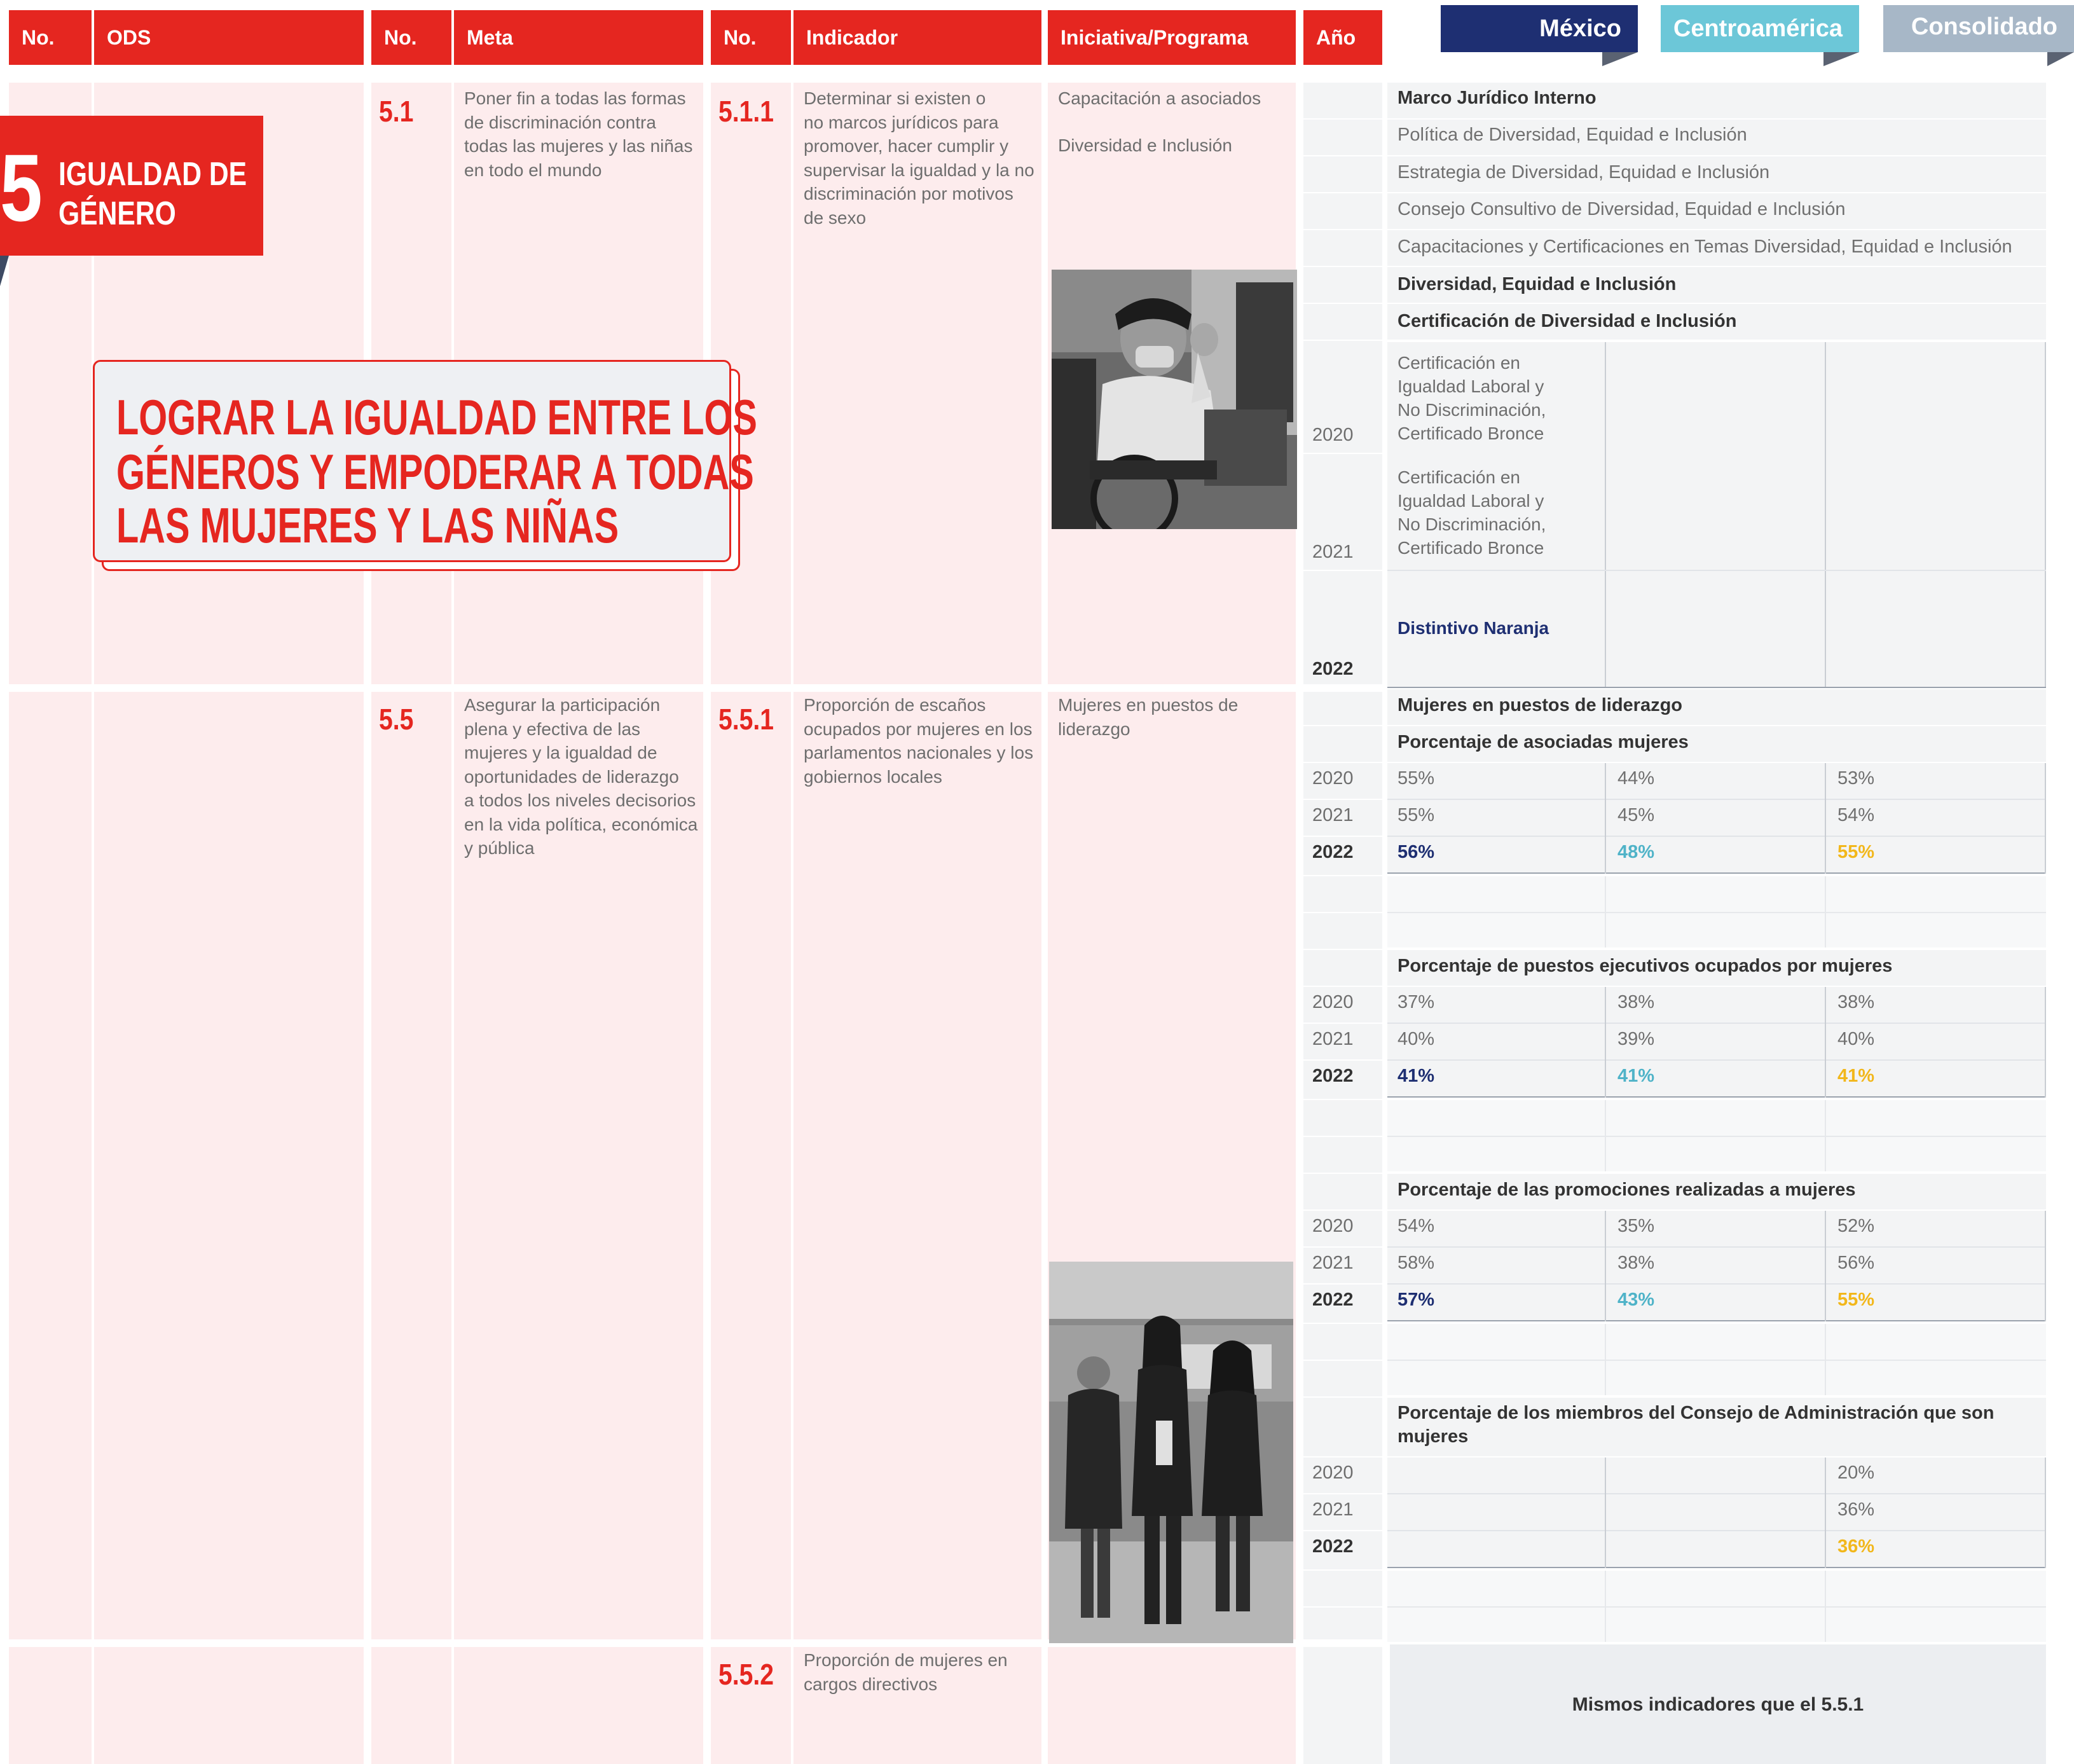 The height and width of the screenshot is (1764, 2074). What do you see at coordinates (1718, 1704) in the screenshot?
I see `same-indicators-note: Mismos indicadores que el 5.5.1` at bounding box center [1718, 1704].